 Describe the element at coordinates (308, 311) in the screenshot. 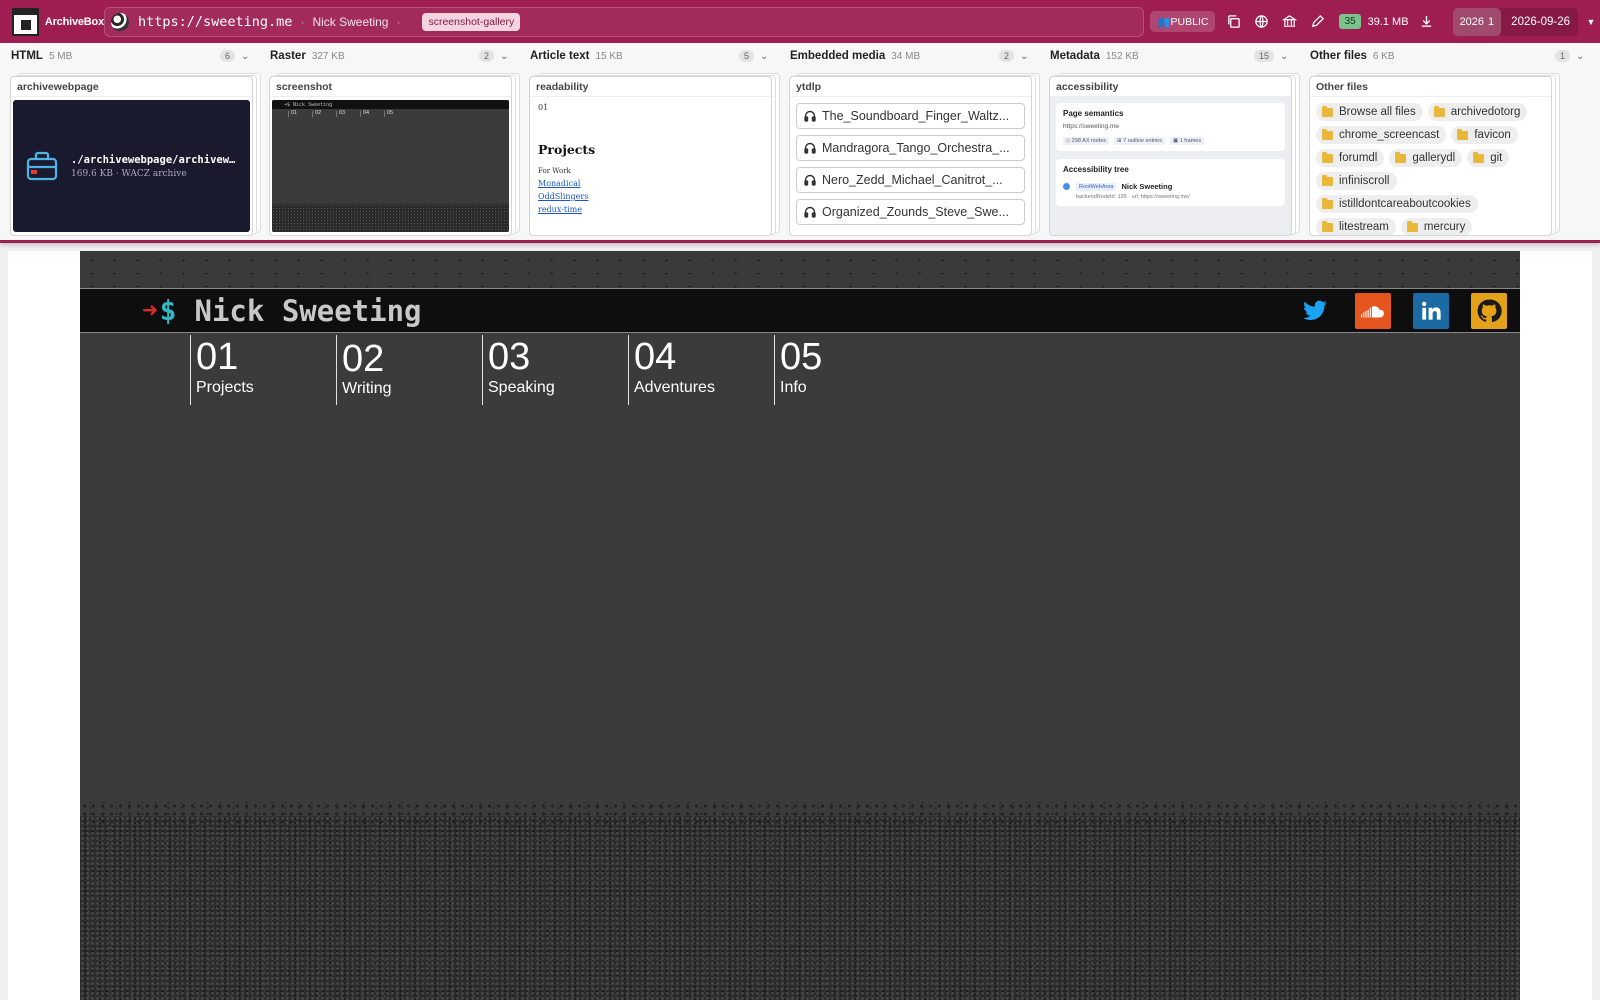

I see `site-name: Nick Sweeting` at that location.